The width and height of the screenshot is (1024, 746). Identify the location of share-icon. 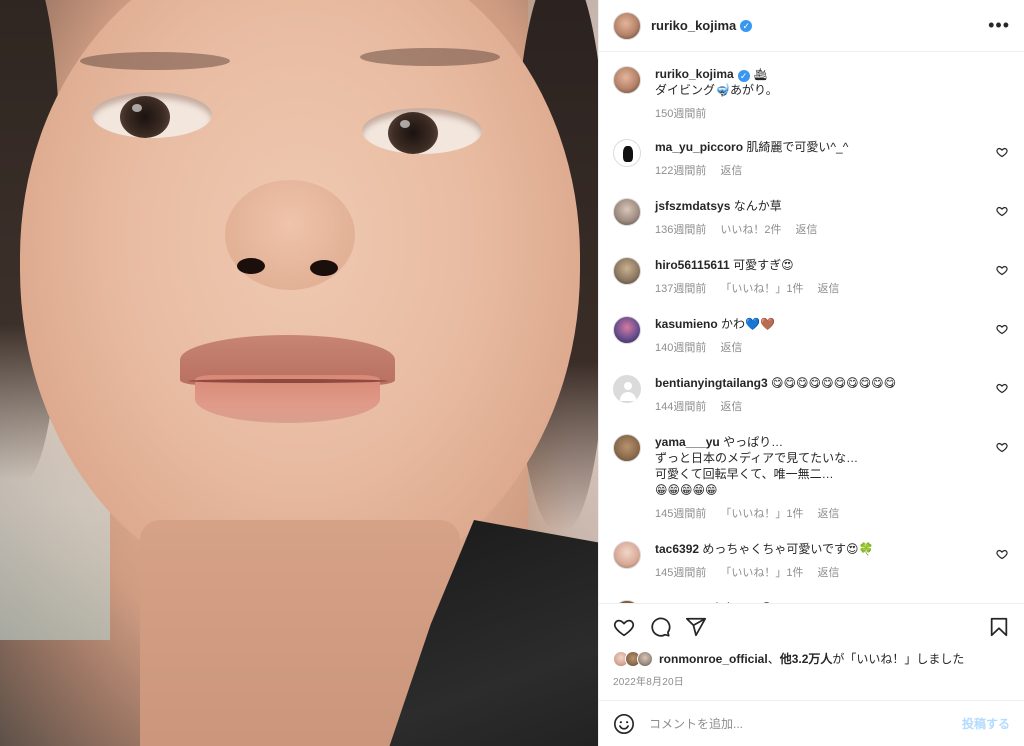
(696, 627).